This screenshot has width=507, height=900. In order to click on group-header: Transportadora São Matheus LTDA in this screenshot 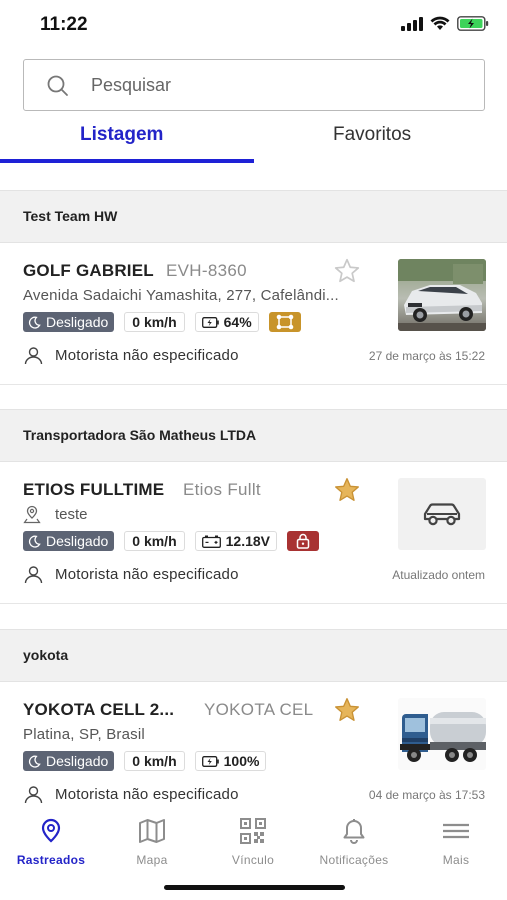, I will do `click(253, 435)`.